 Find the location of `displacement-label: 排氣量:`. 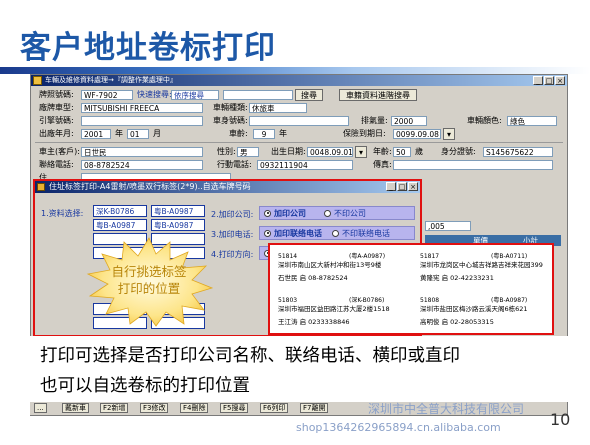

displacement-label: 排氣量: is located at coordinates (374, 120).